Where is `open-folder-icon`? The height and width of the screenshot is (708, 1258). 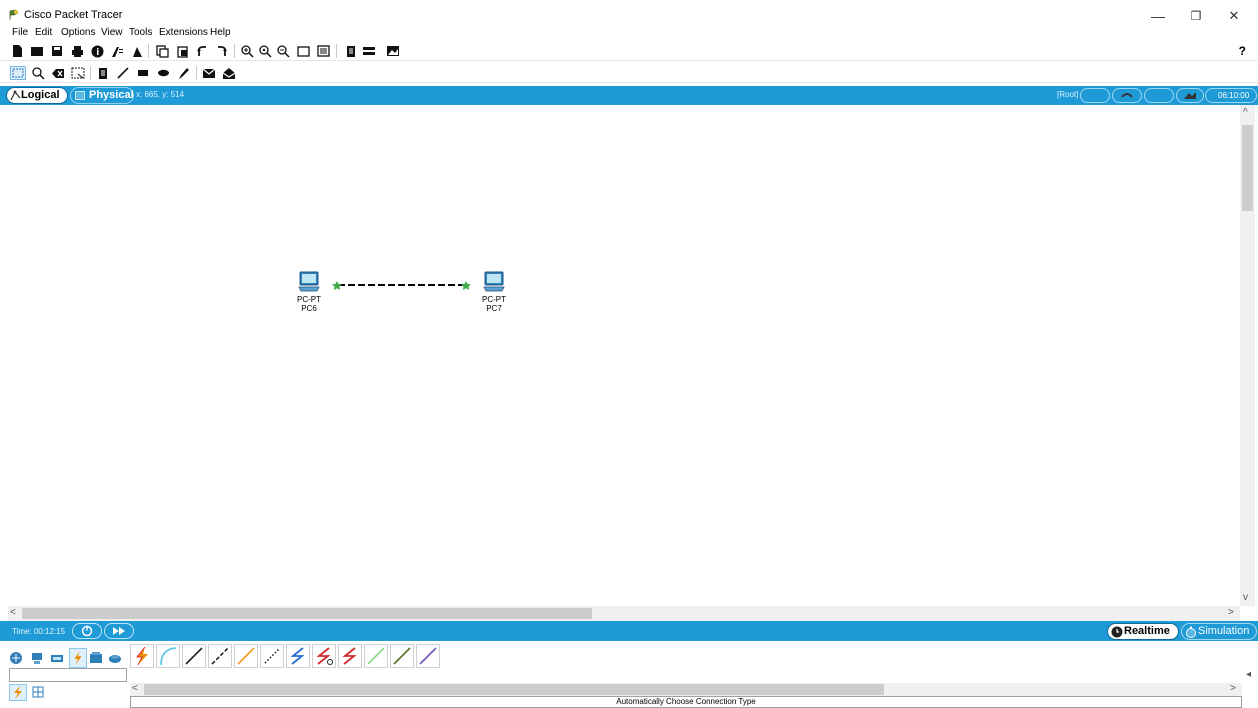
open-folder-icon is located at coordinates (37, 51).